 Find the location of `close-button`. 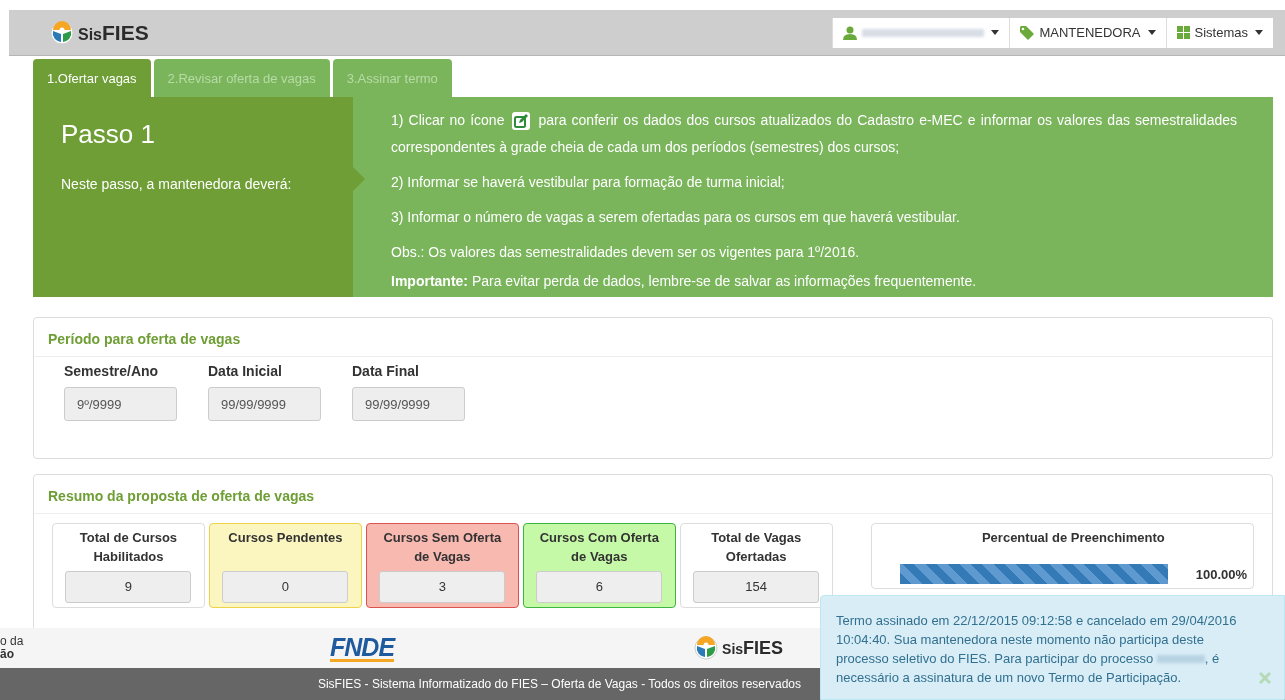

close-button is located at coordinates (1265, 678).